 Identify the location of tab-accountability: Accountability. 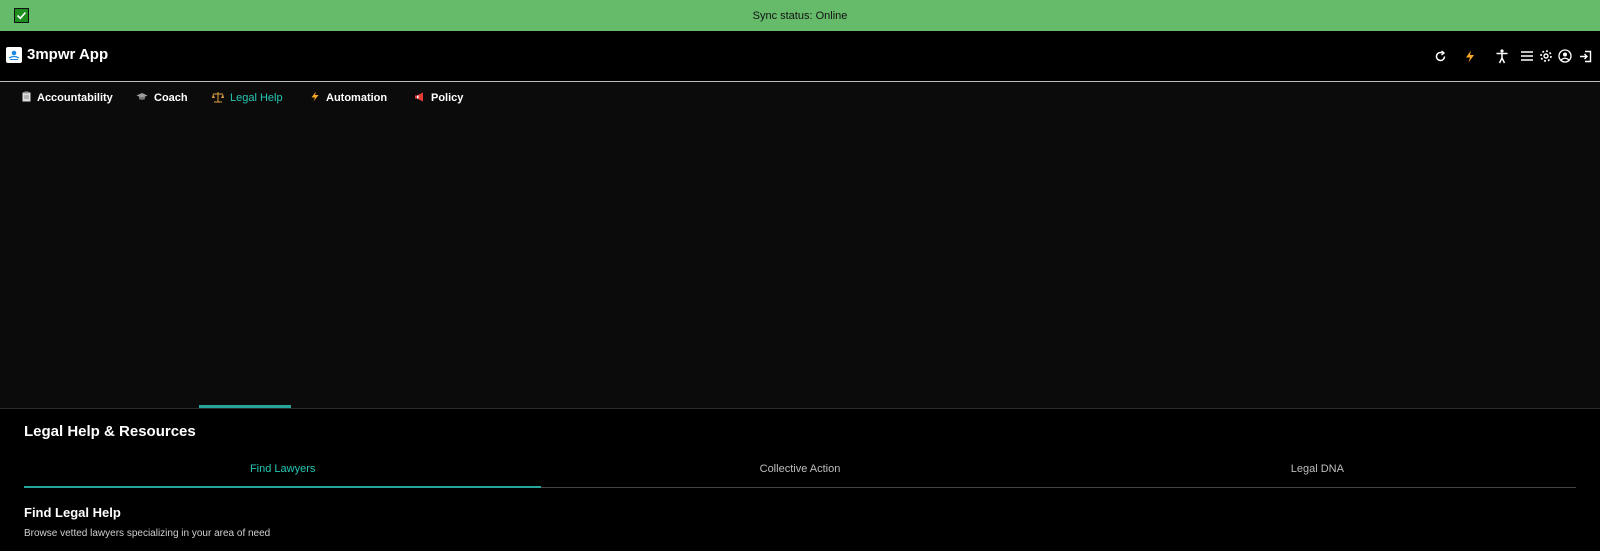
(67, 98).